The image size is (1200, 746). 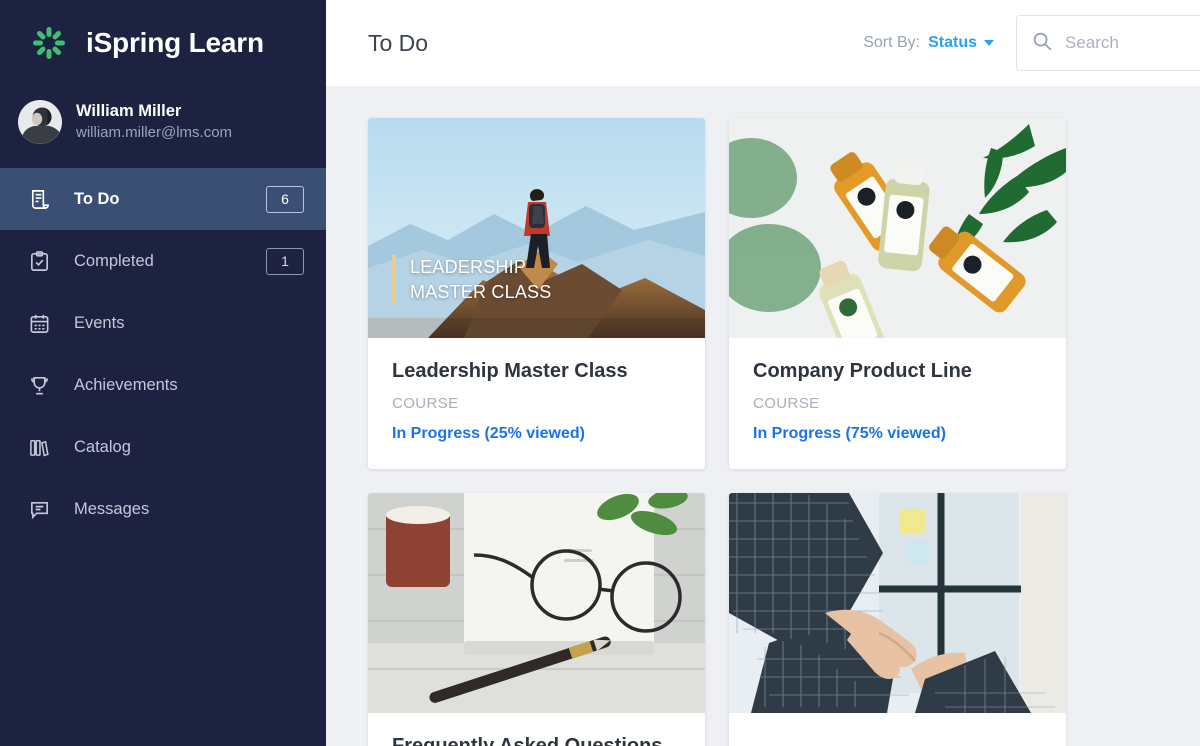 What do you see at coordinates (897, 434) in the screenshot?
I see `course-card-status: In Progress (75% viewed)` at bounding box center [897, 434].